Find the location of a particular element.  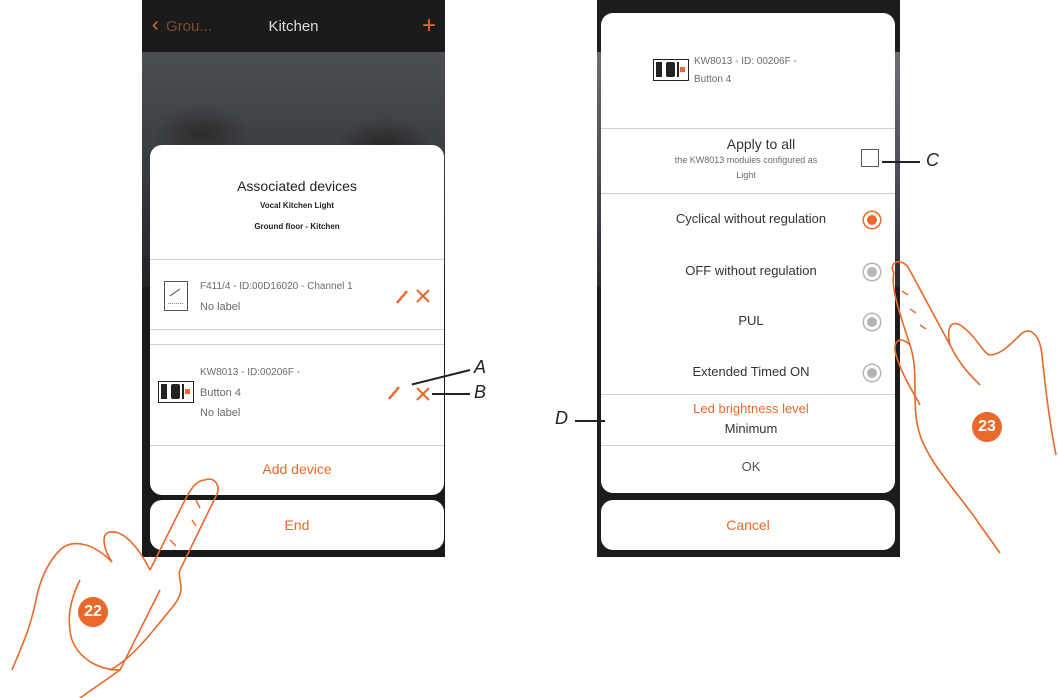

switch-module-icon is located at coordinates (176, 296).